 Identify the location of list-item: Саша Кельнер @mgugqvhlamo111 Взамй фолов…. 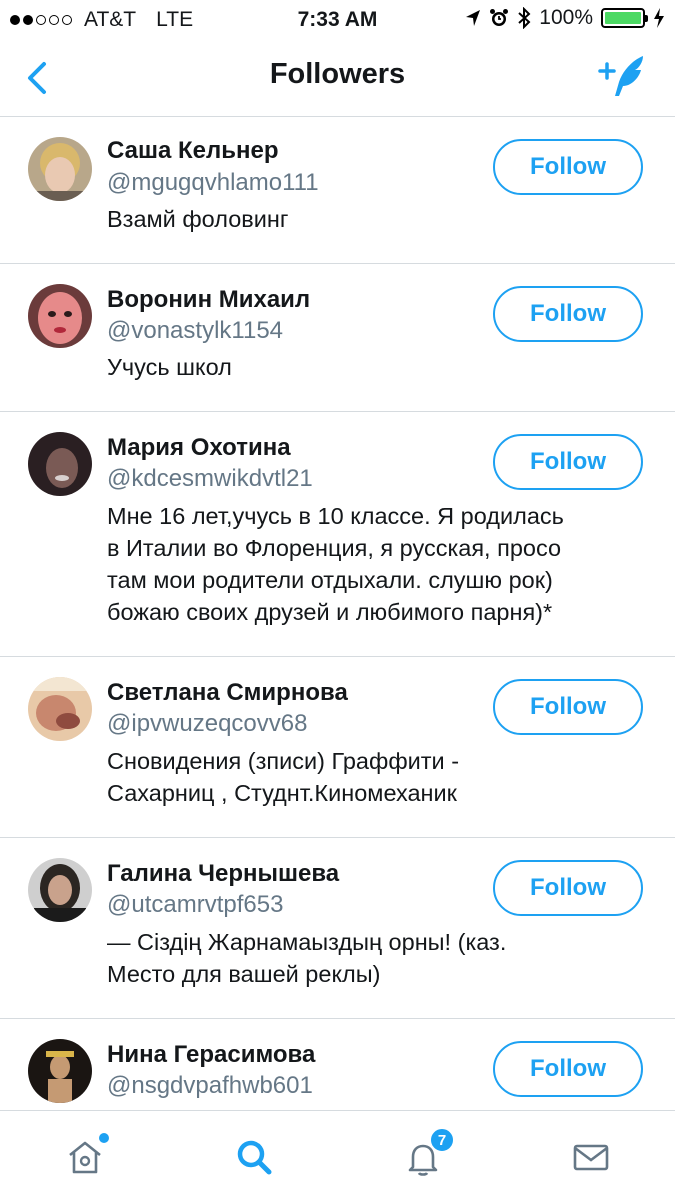
(337, 190).